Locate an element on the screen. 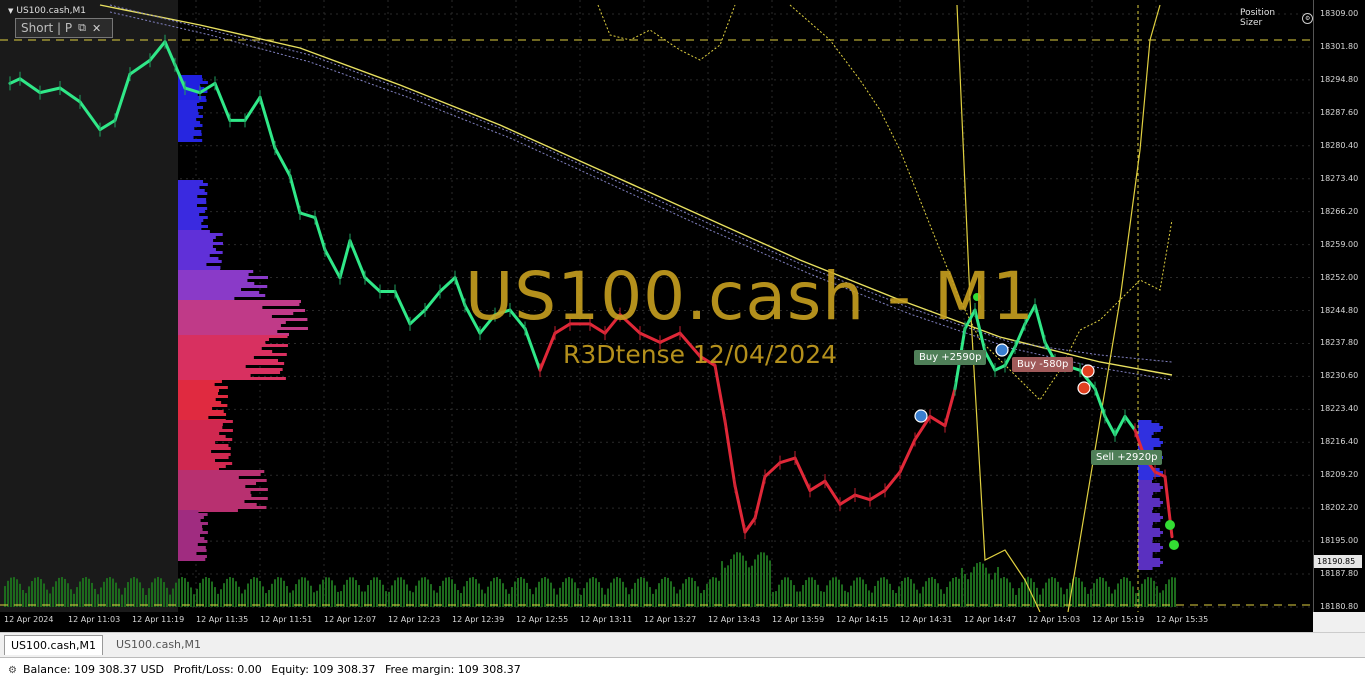 Image resolution: width=1365 pixels, height=683 pixels. trade-panel: Short | P ⧉ ✕ is located at coordinates (64, 28).